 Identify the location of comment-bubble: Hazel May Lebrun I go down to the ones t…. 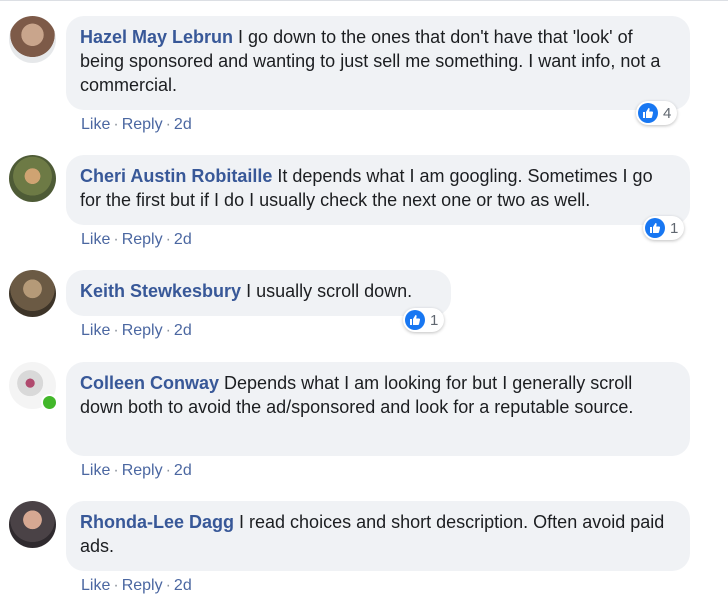
(378, 63).